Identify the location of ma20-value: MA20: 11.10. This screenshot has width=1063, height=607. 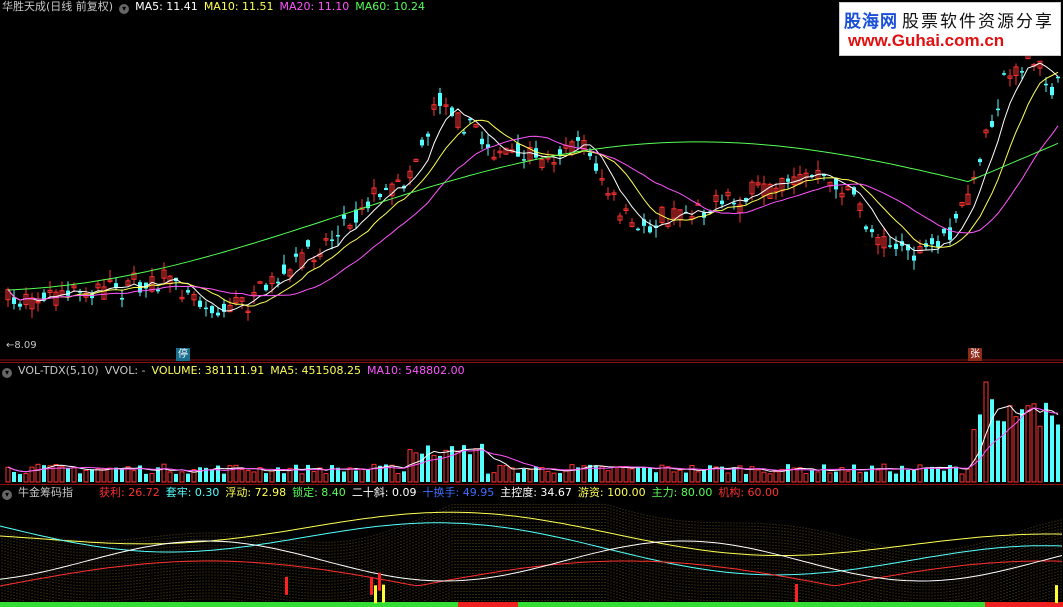
(314, 6).